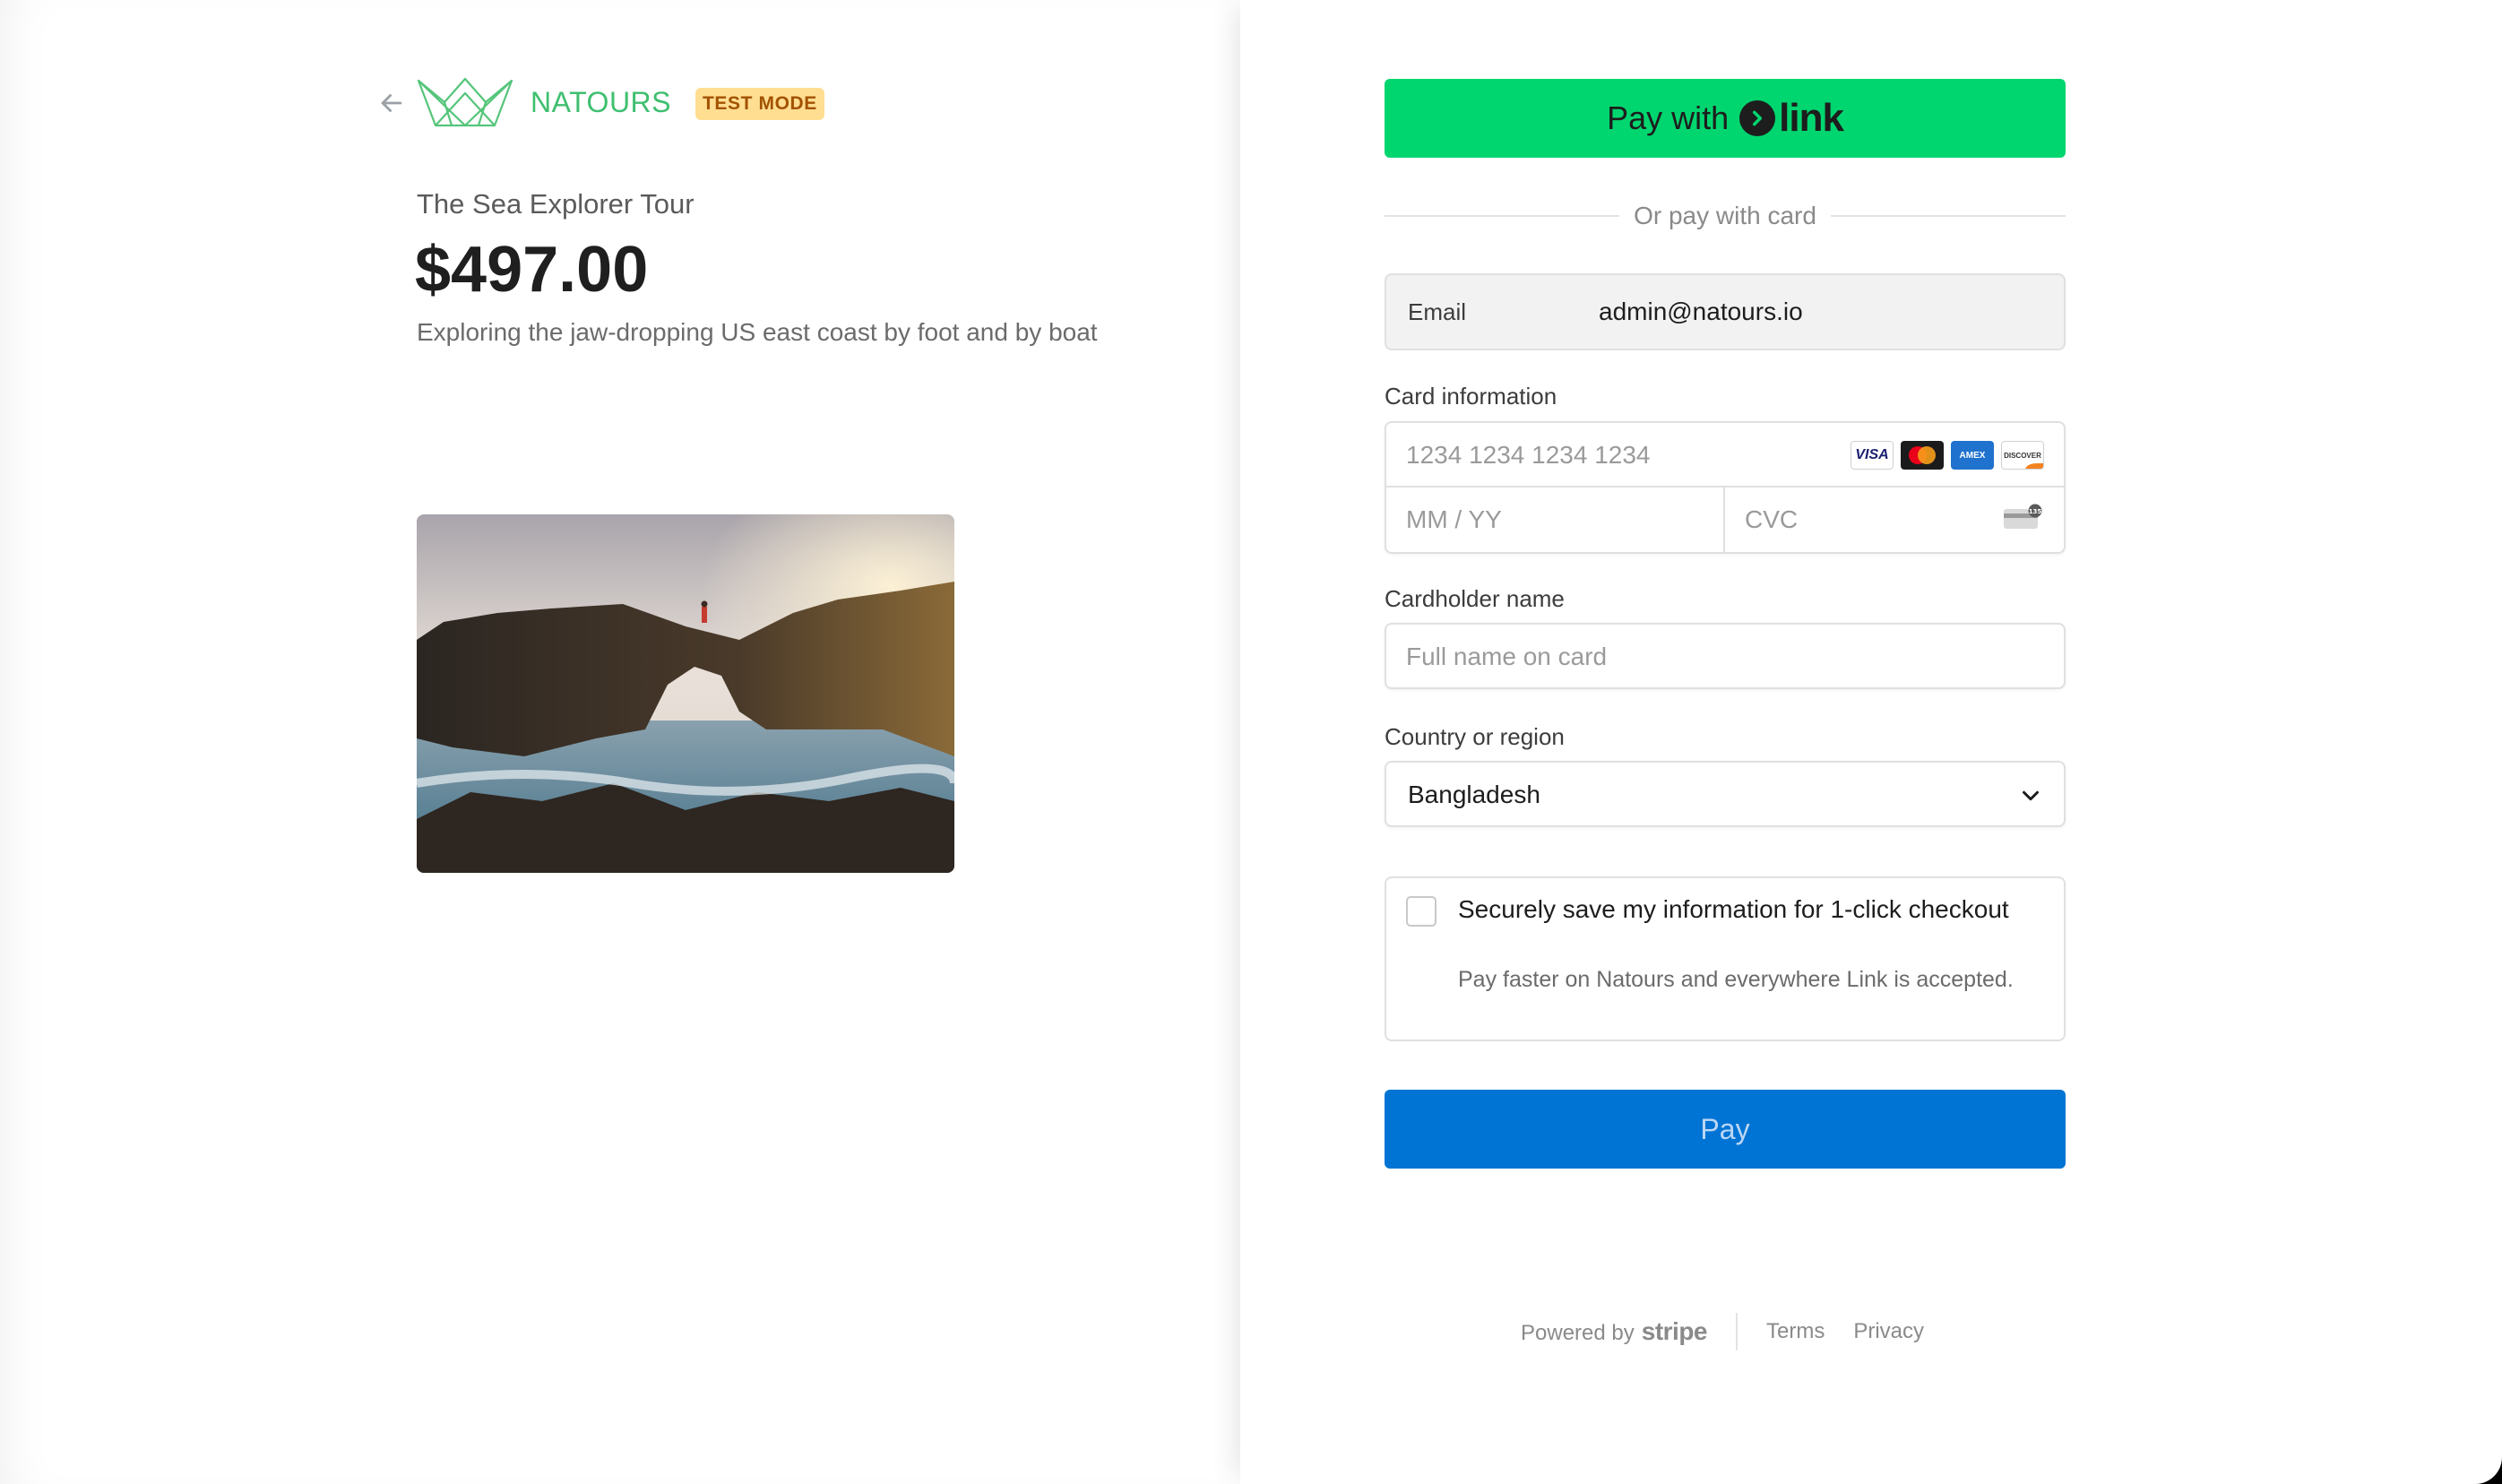  What do you see at coordinates (1540, 520) in the screenshot?
I see `expiry-input` at bounding box center [1540, 520].